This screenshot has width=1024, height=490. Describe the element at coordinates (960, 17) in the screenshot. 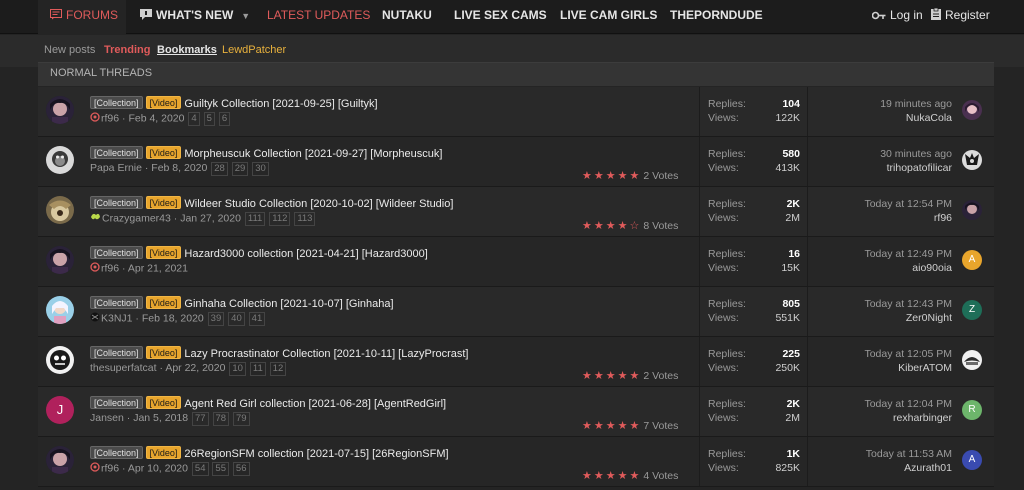

I see `register-link: Register` at that location.